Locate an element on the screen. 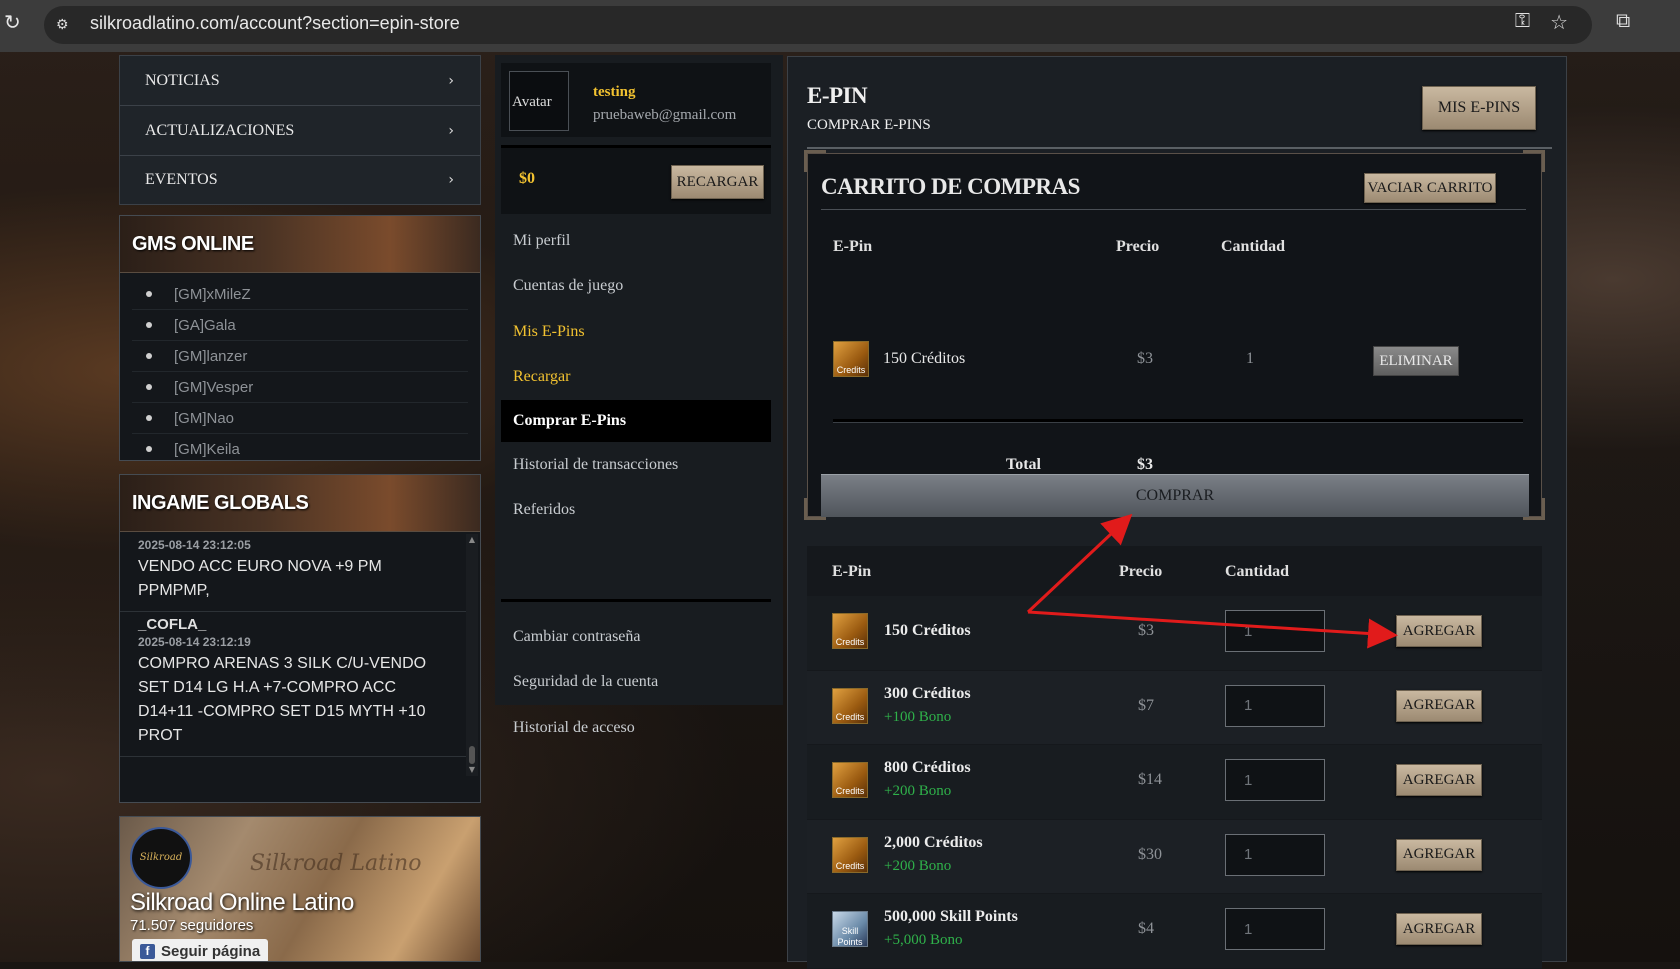  item-name: 800 Créditos is located at coordinates (927, 767).